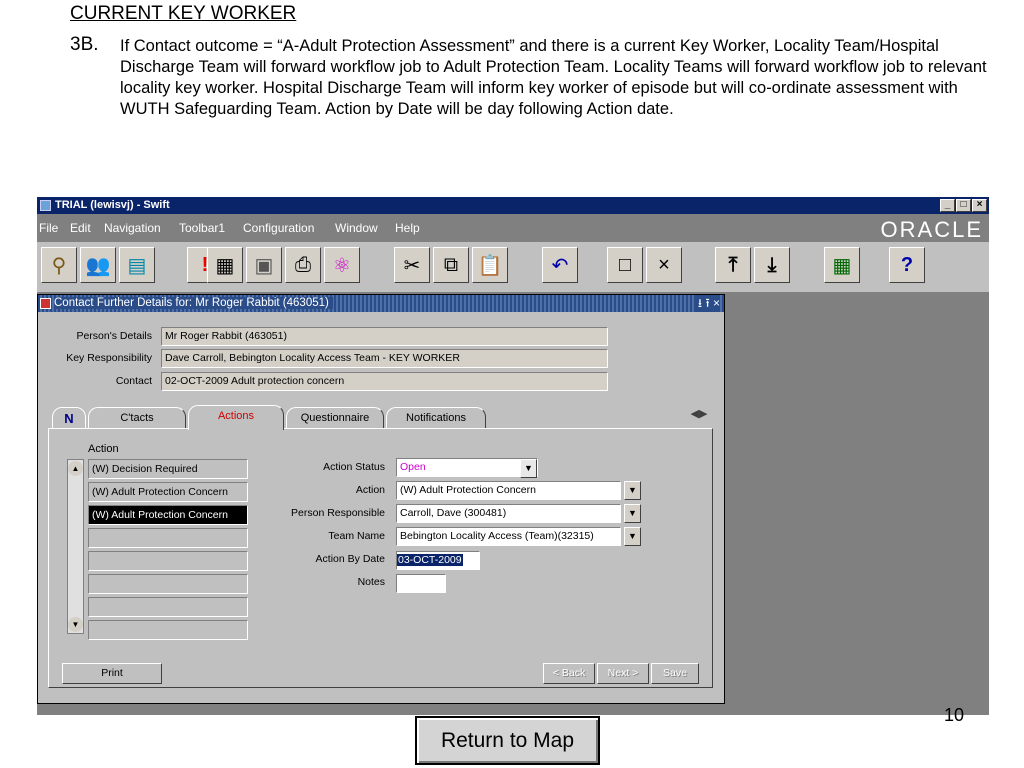 The height and width of the screenshot is (768, 1024). I want to click on menu-configuration: Configuration, so click(278, 228).